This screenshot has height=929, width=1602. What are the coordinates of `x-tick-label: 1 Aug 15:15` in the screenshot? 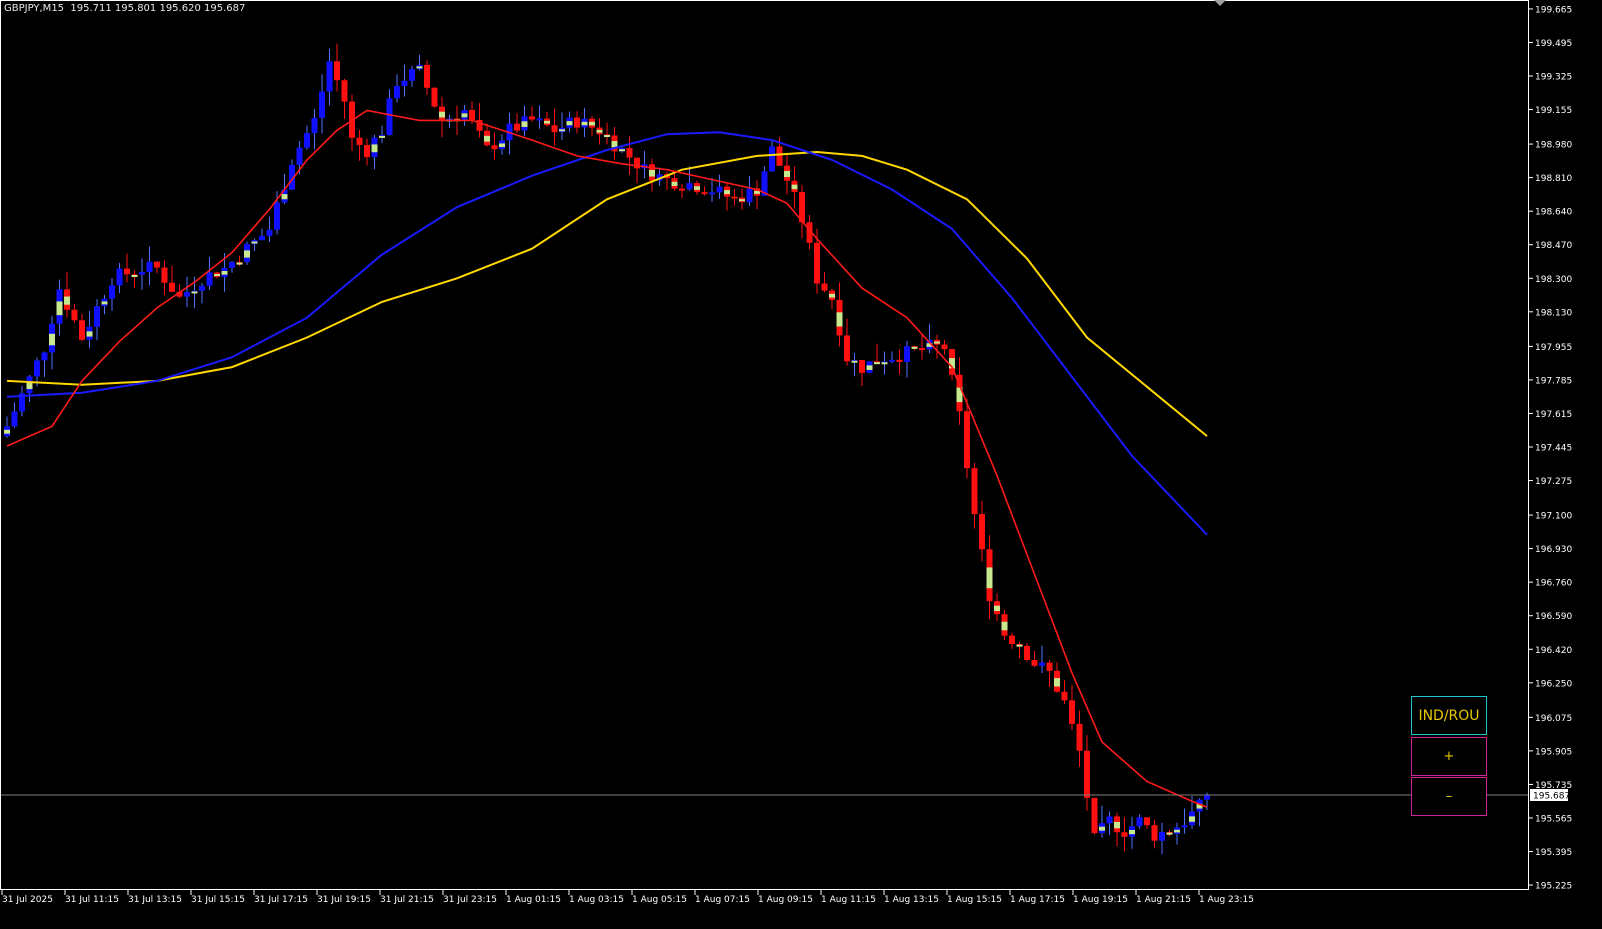 It's located at (974, 900).